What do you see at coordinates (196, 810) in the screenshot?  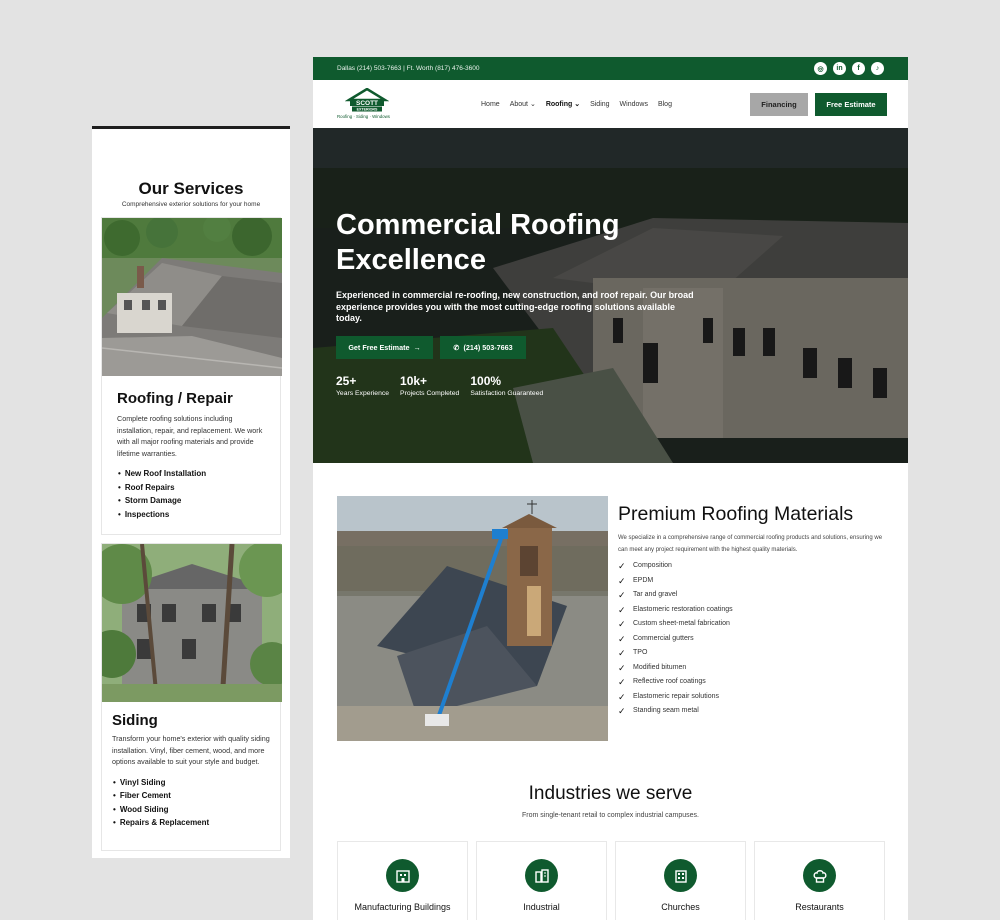 I see `list-item: Wood Siding` at bounding box center [196, 810].